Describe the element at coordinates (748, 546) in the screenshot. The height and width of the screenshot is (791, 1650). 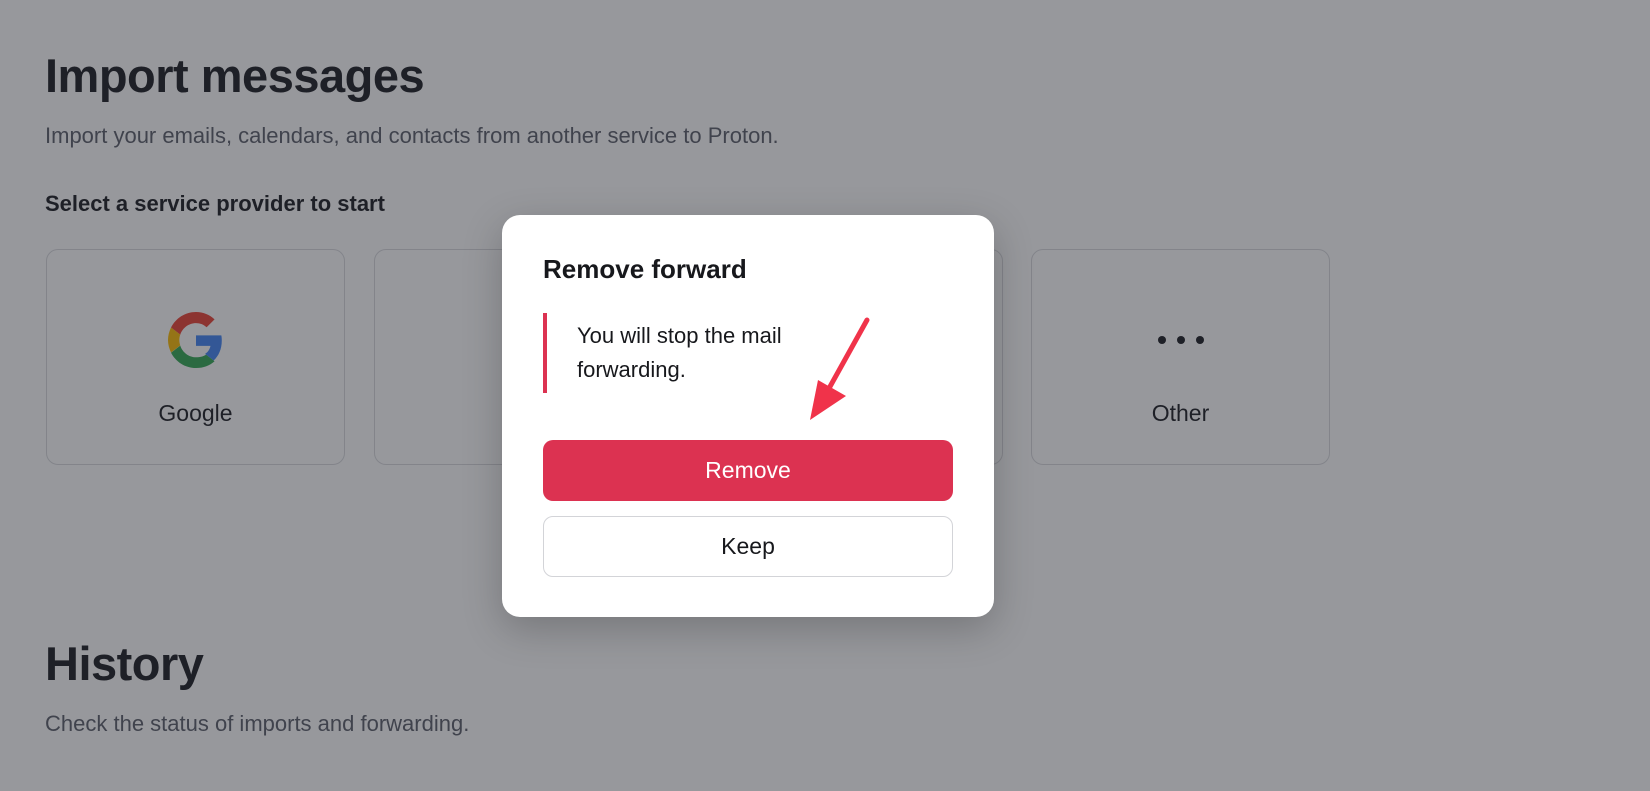
I see `keep-button: Keep` at that location.